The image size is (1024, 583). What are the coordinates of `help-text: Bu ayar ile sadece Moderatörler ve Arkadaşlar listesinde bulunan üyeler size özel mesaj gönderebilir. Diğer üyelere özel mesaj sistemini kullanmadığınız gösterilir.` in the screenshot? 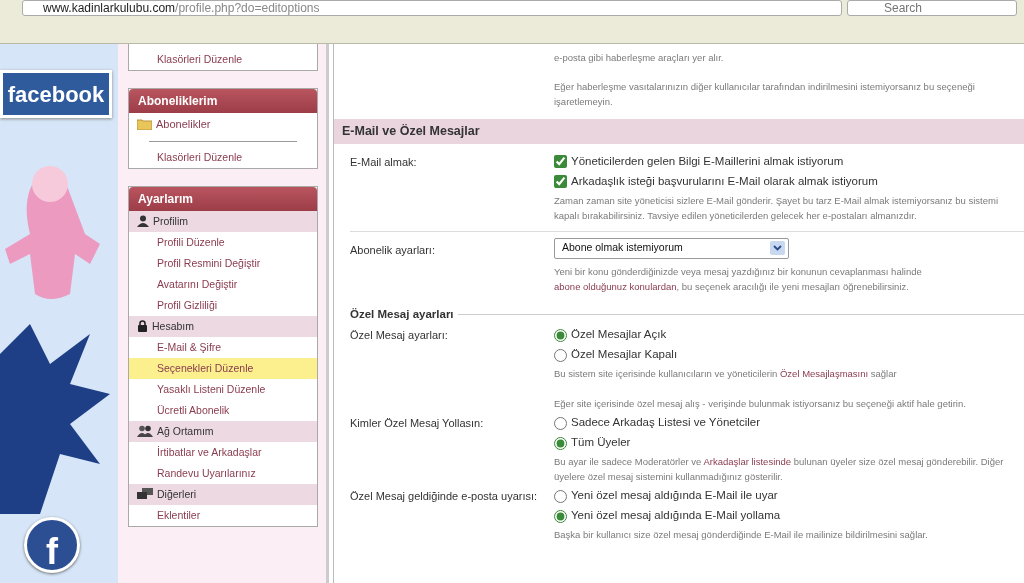 It's located at (779, 469).